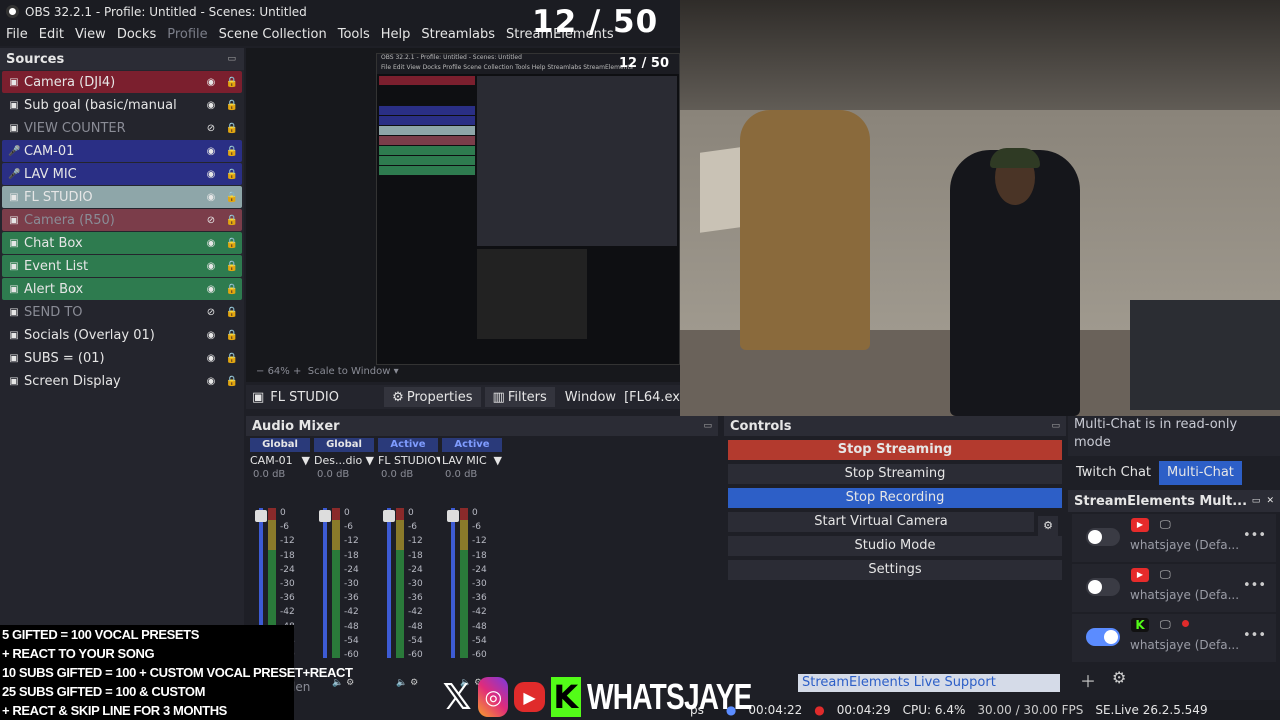 Image resolution: width=1280 pixels, height=720 pixels. I want to click on menu-scene-collection: Scene Collection, so click(273, 34).